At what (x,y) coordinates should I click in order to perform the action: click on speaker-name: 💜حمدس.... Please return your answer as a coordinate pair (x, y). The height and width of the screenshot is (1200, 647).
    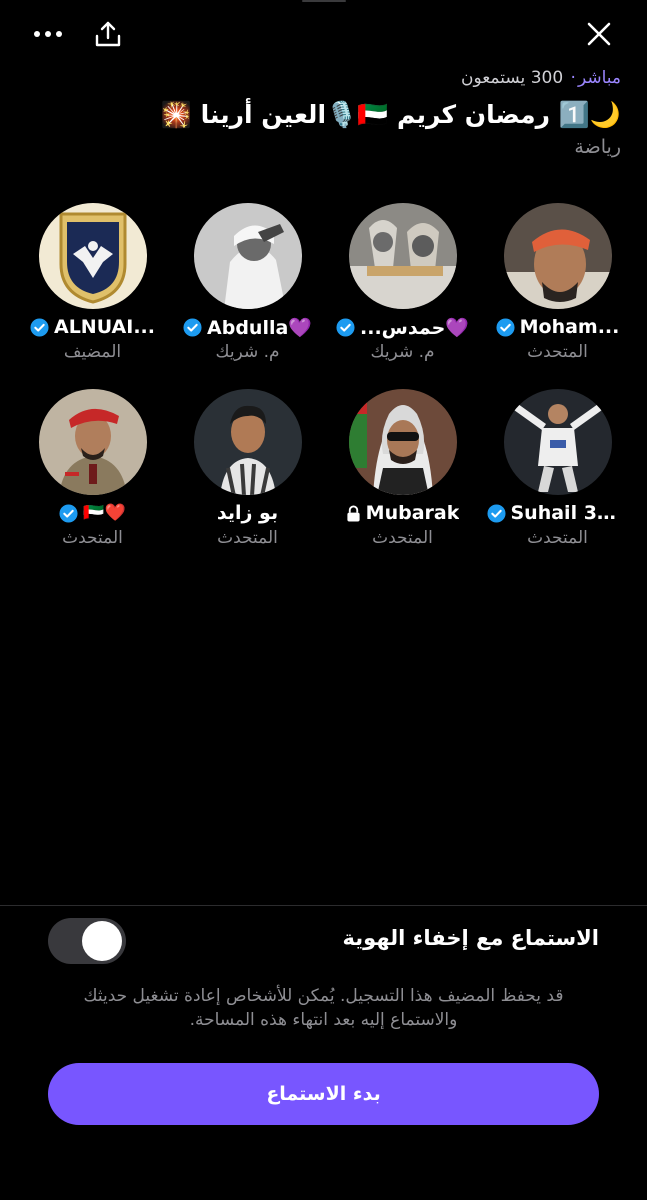
    Looking at the image, I should click on (414, 327).